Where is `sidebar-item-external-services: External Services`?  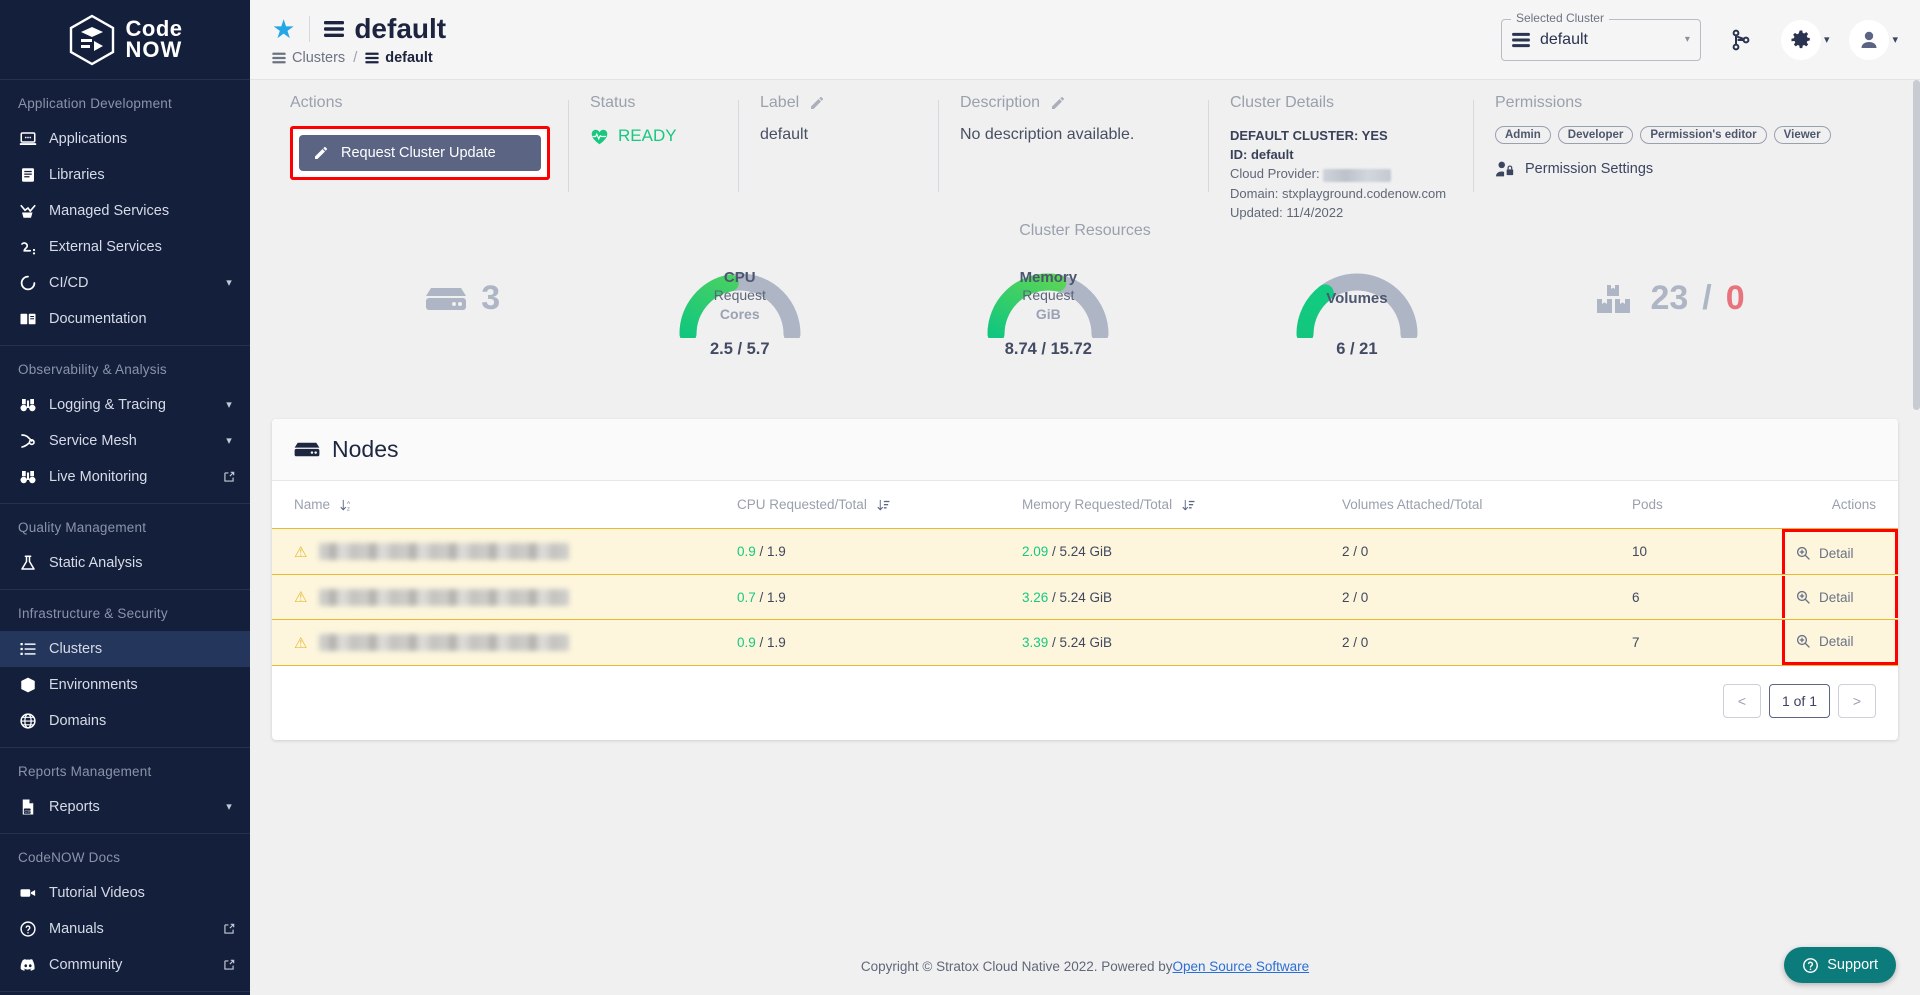 sidebar-item-external-services: External Services is located at coordinates (125, 247).